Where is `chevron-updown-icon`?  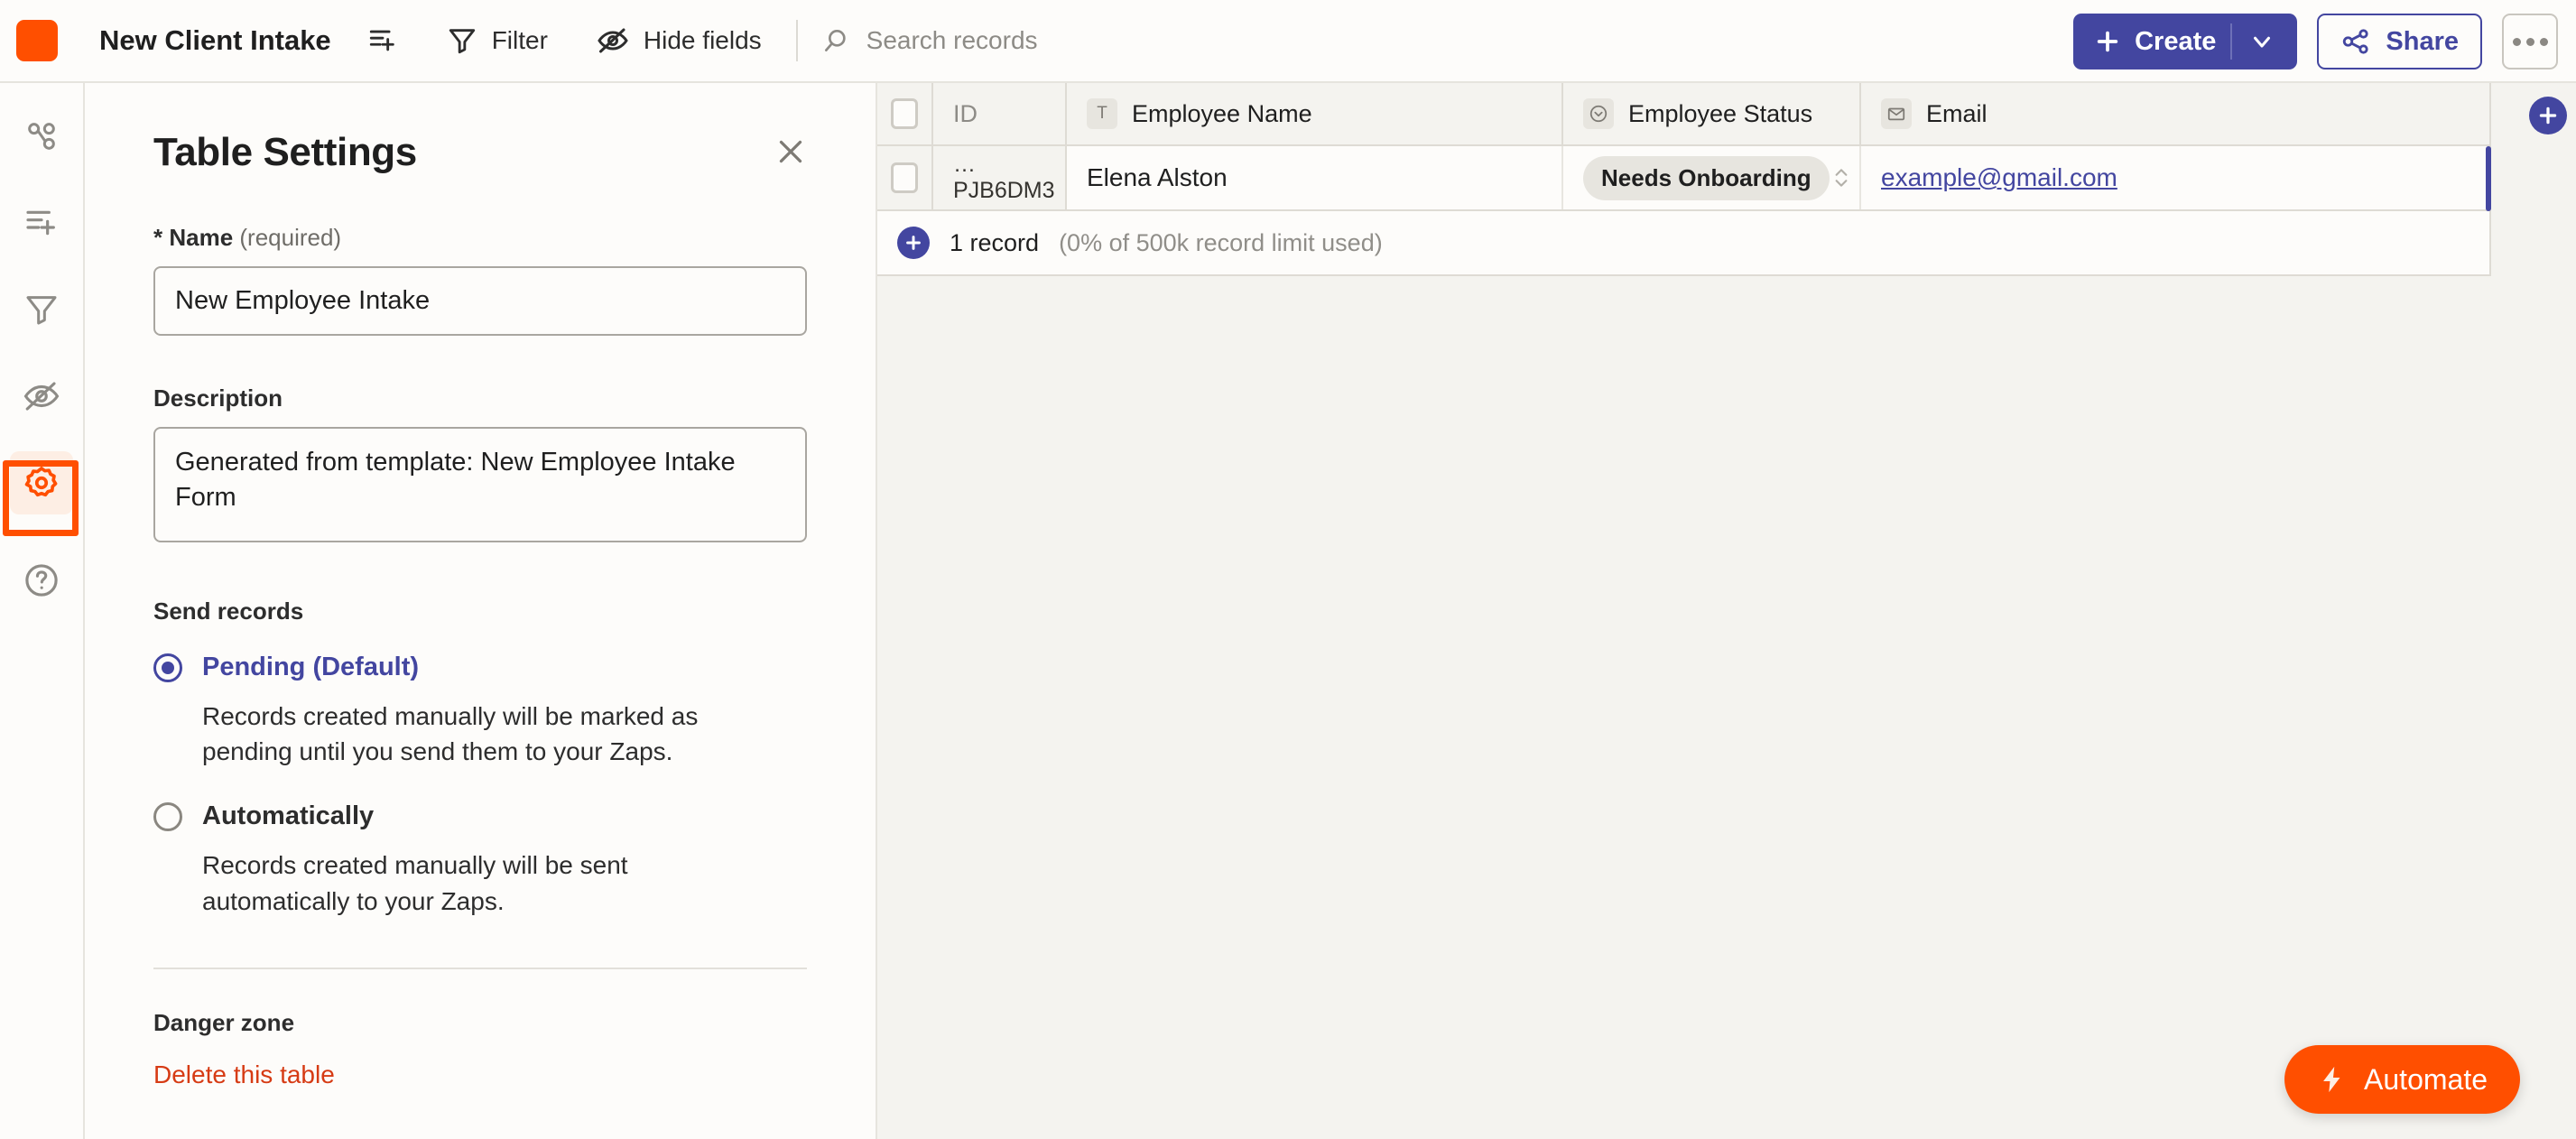 chevron-updown-icon is located at coordinates (1841, 177).